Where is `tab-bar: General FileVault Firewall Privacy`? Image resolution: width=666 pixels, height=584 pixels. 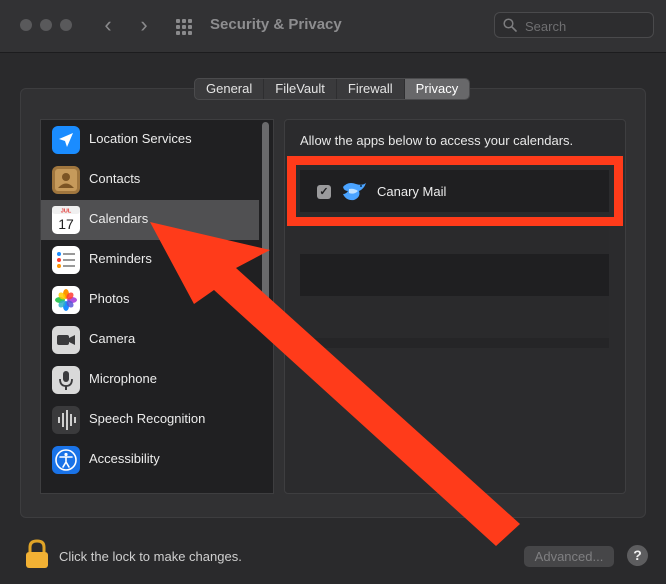 tab-bar: General FileVault Firewall Privacy is located at coordinates (332, 89).